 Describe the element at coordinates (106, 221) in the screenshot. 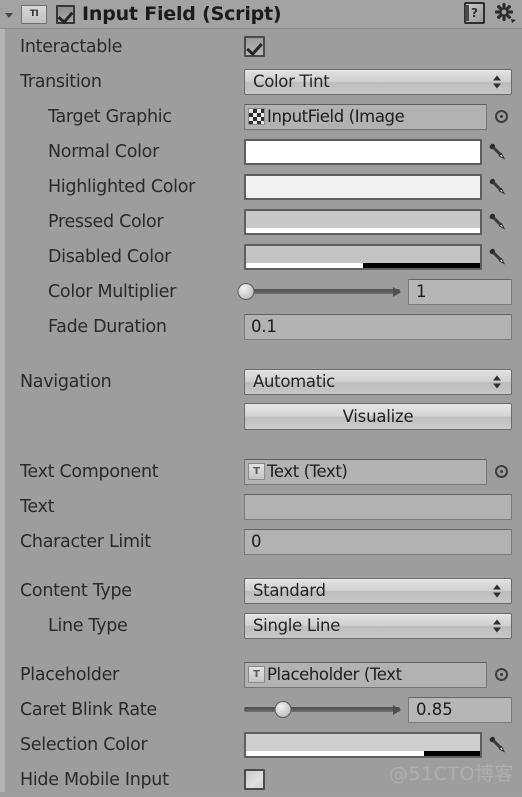

I see `label-pressed-color: Pressed Color` at that location.